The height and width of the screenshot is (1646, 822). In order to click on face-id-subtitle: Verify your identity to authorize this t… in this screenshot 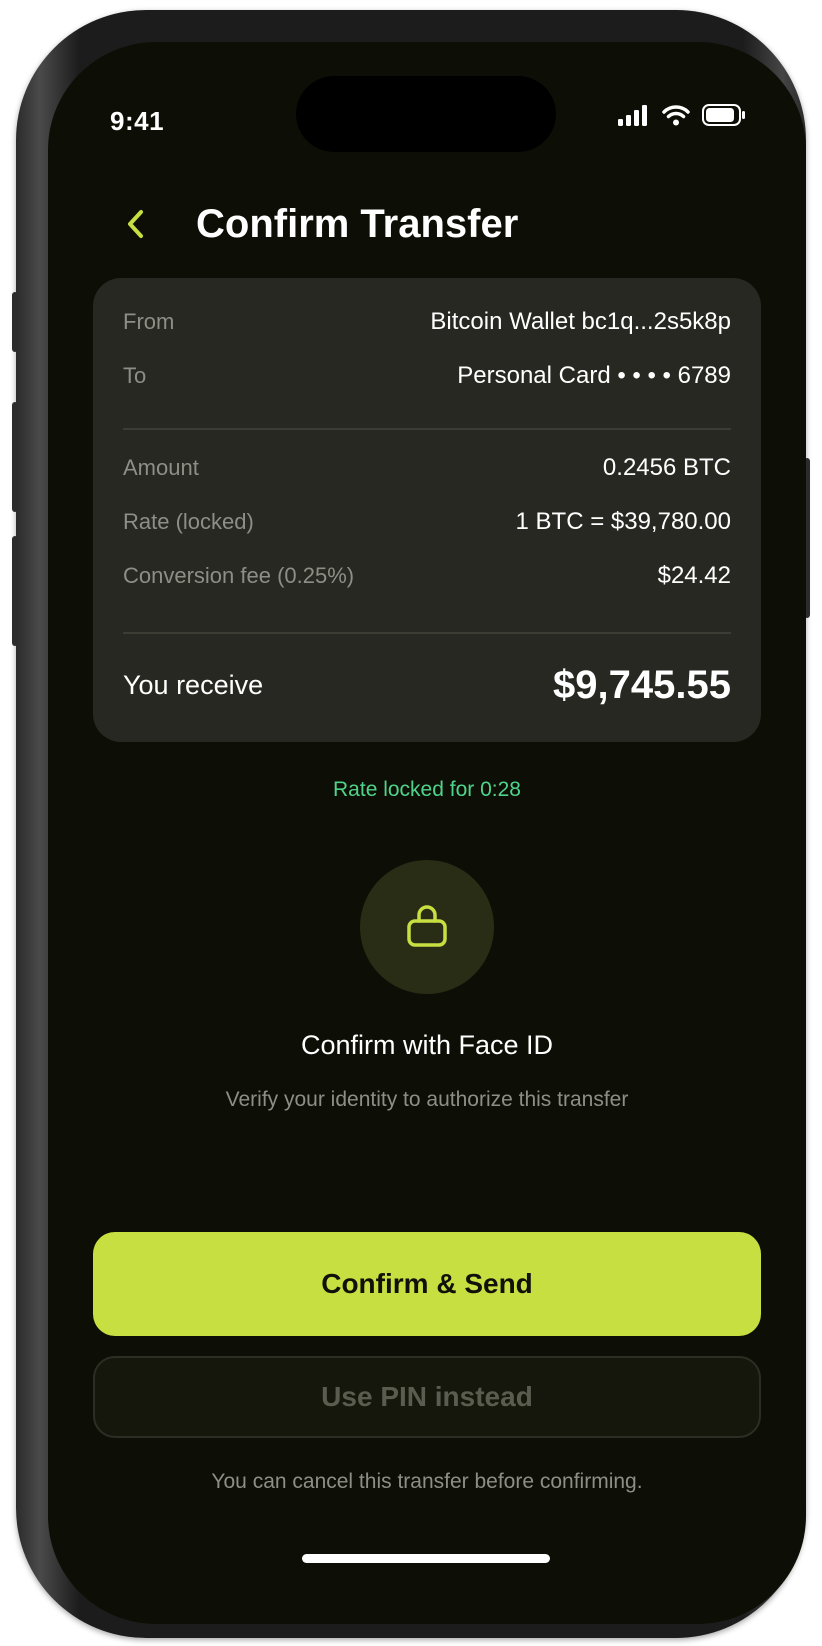, I will do `click(427, 1099)`.